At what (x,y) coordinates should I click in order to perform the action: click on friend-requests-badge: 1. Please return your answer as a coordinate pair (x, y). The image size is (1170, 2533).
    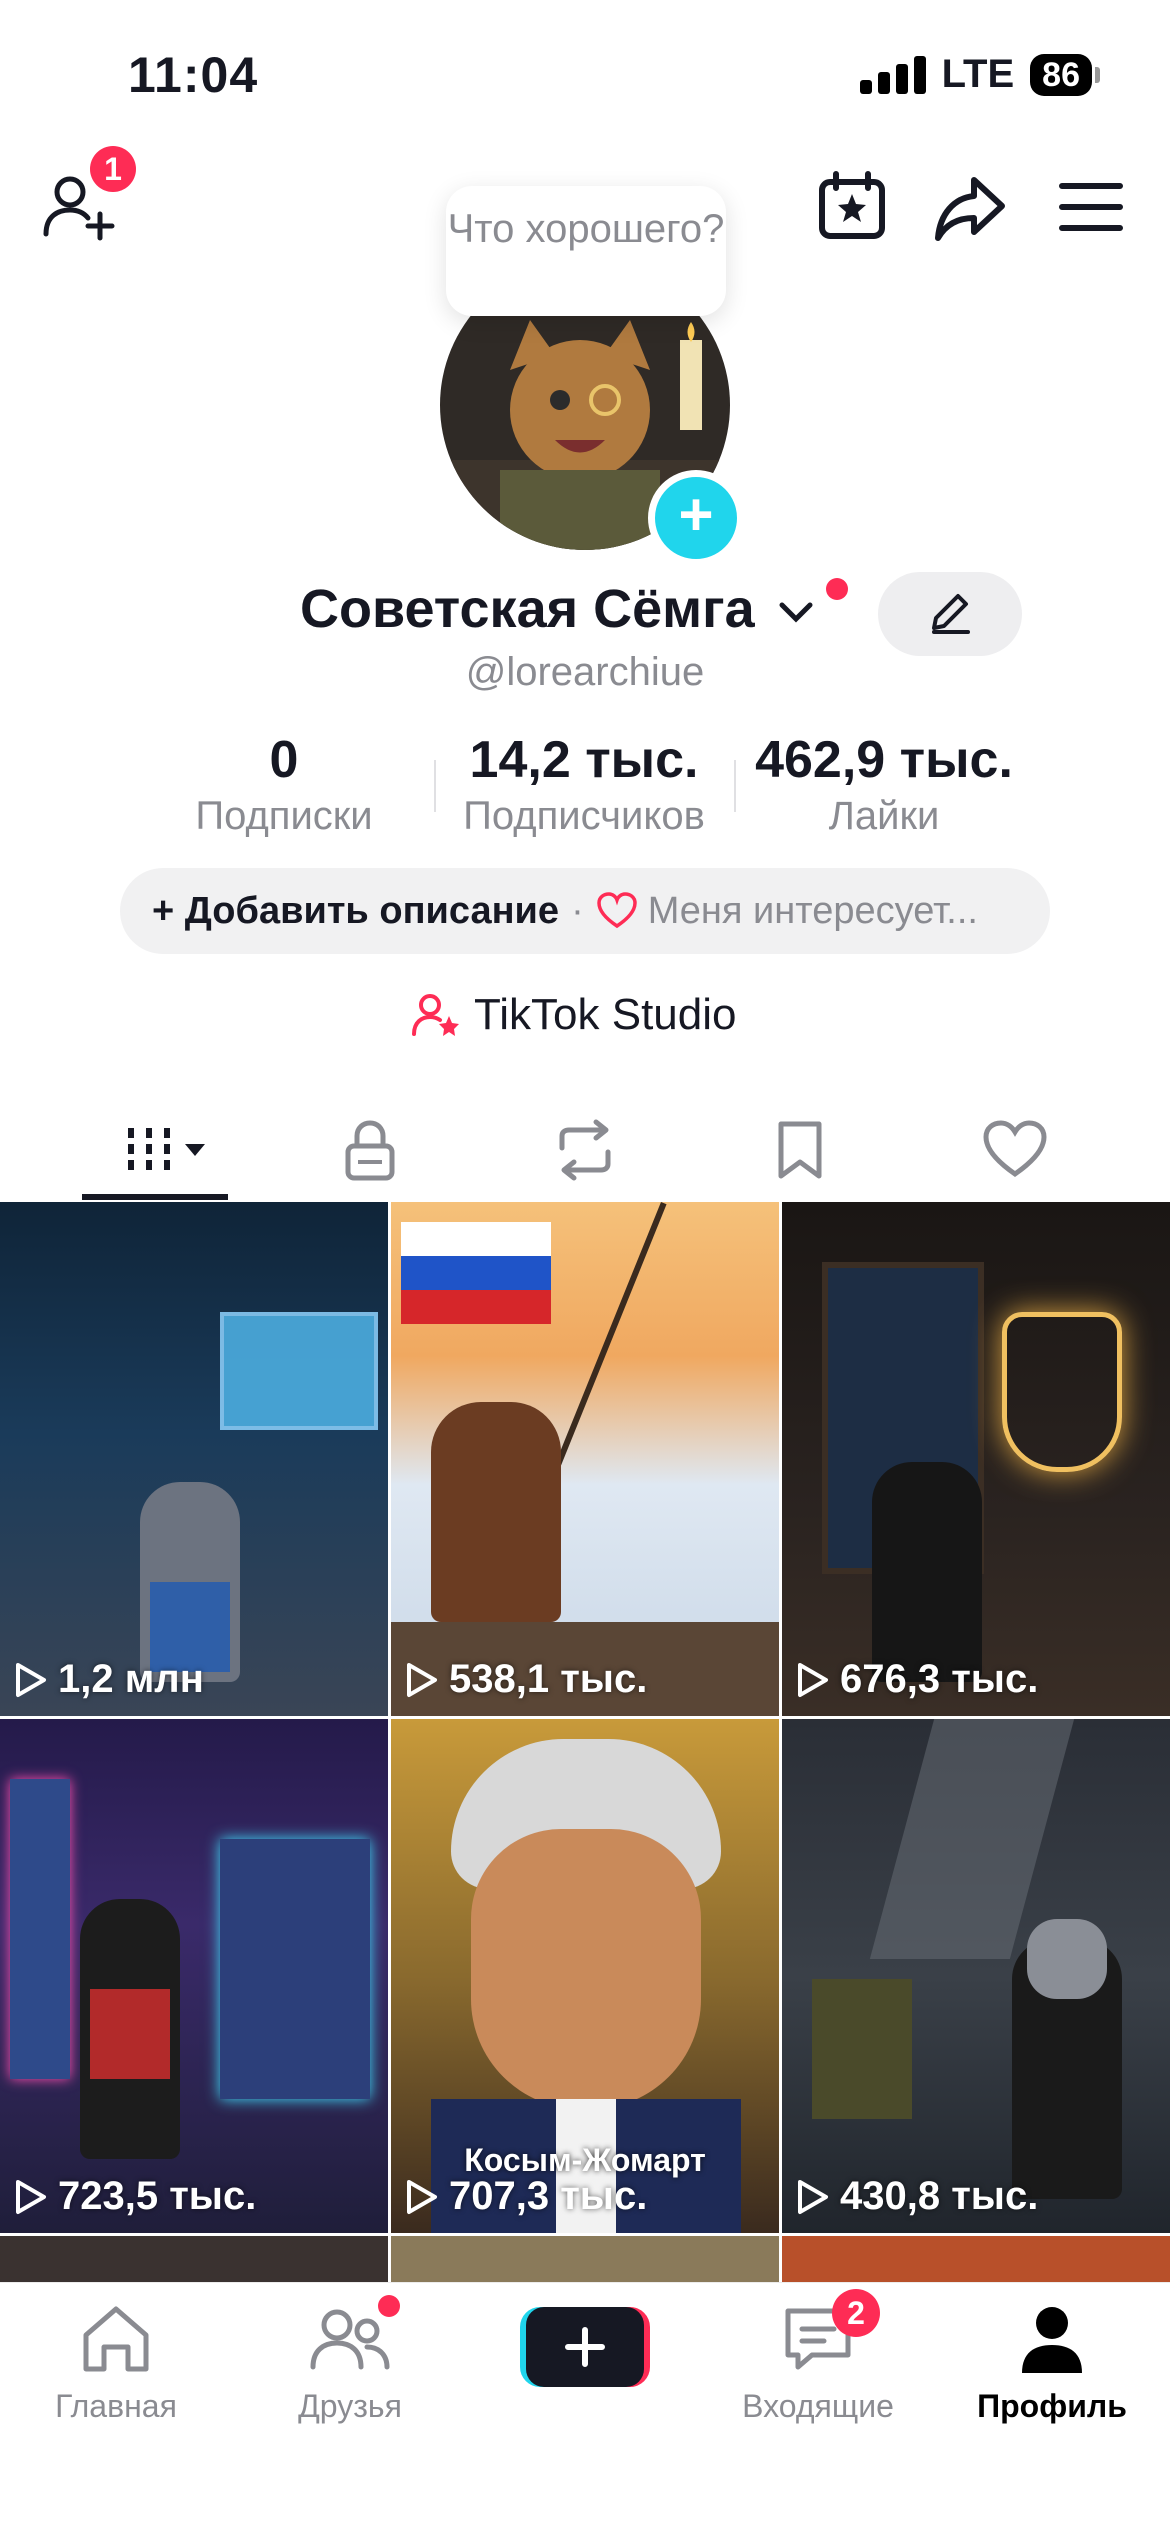
    Looking at the image, I should click on (113, 169).